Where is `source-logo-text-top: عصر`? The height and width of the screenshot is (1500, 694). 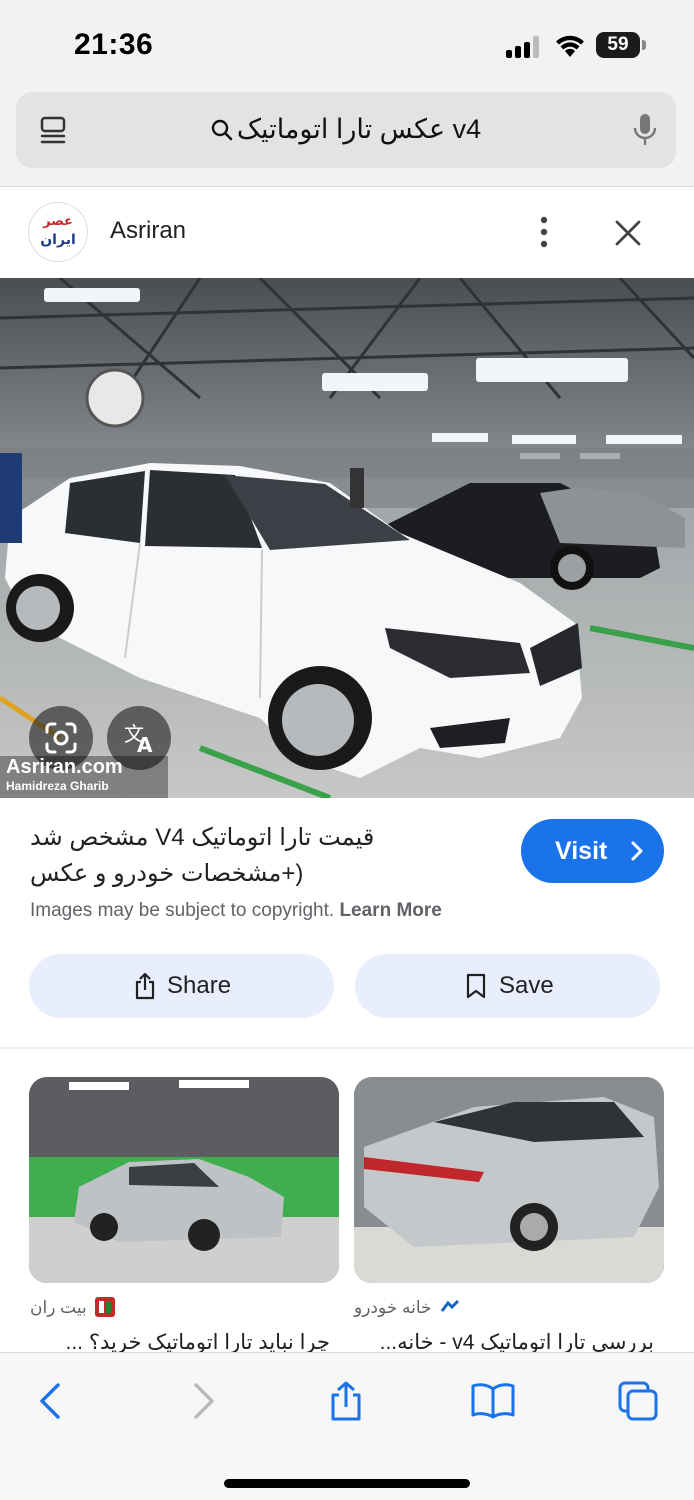
source-logo-text-top: عصر is located at coordinates (58, 220).